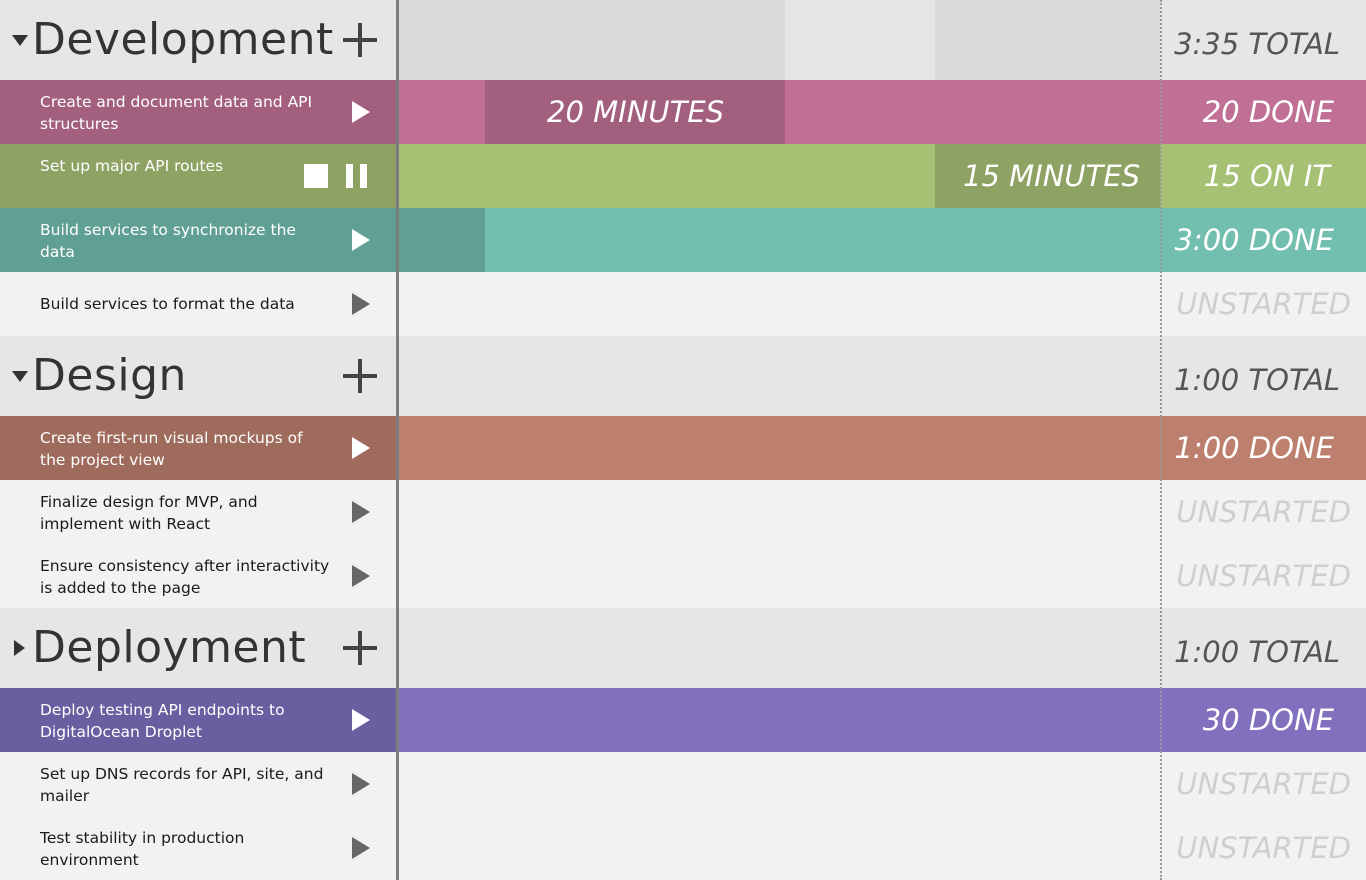 This screenshot has width=1366, height=880. I want to click on task-label-cell: Test stability in production environment, so click(199, 848).